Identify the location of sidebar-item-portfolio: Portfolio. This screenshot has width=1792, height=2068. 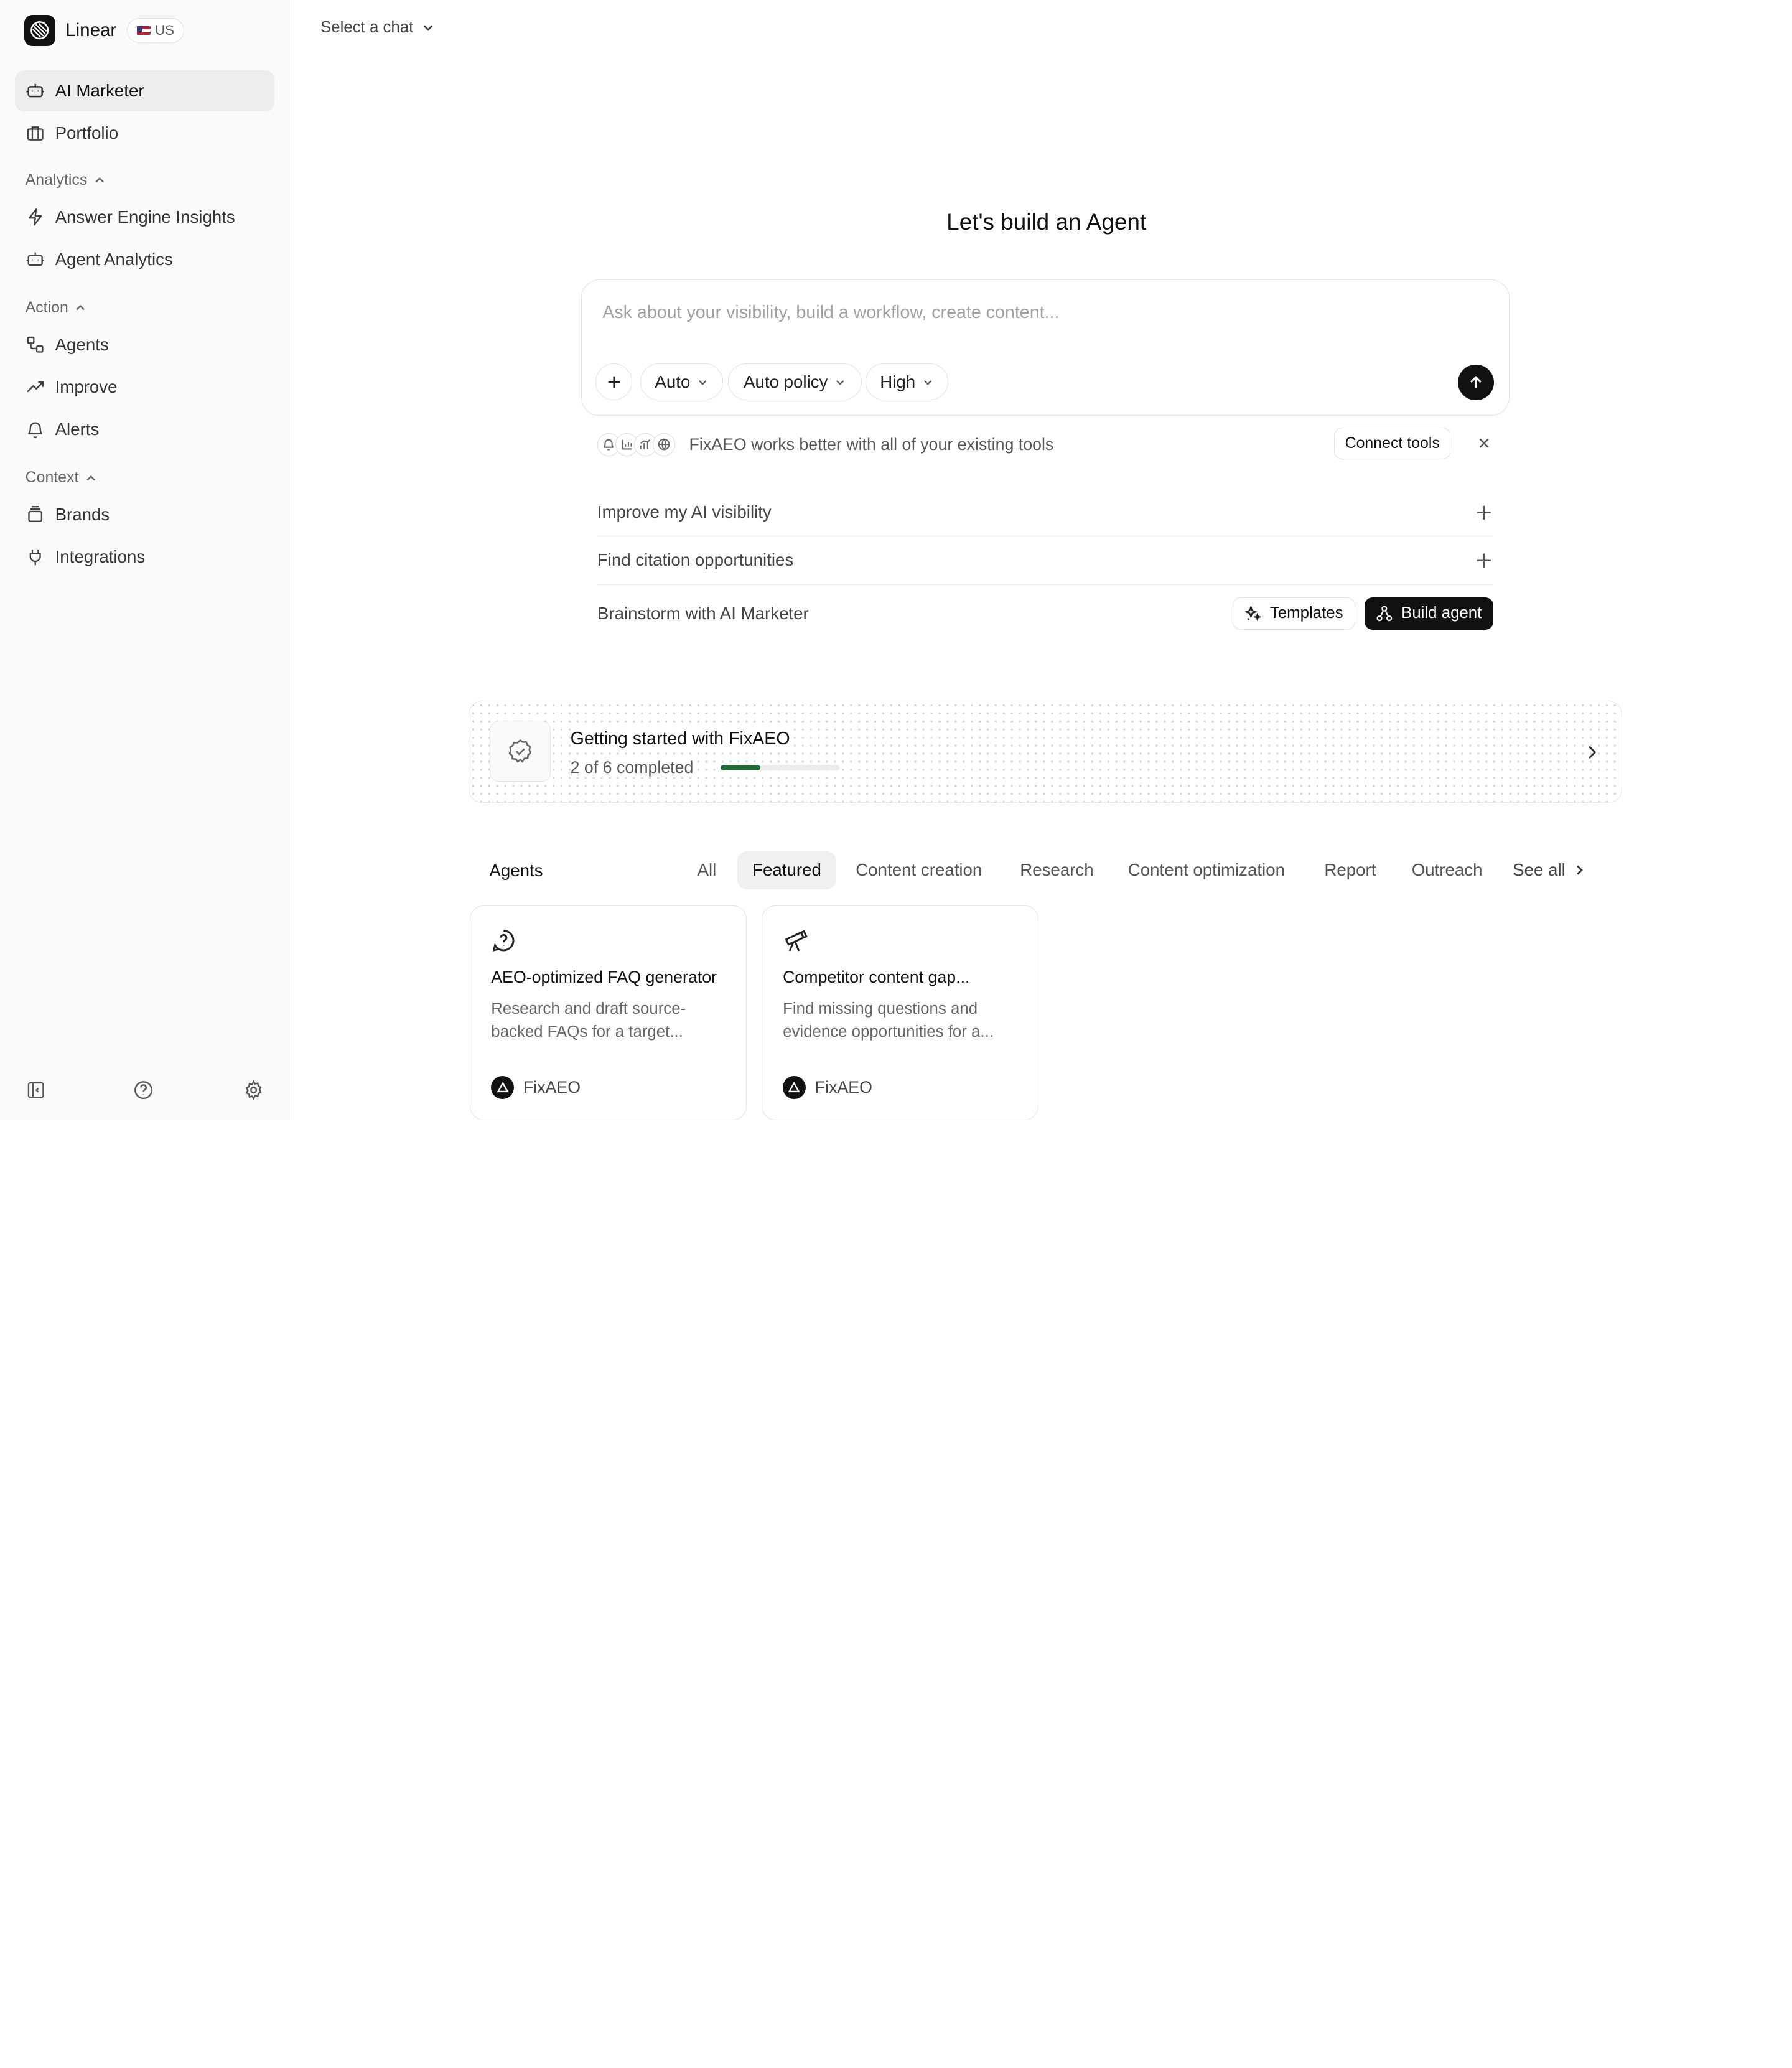
(144, 133).